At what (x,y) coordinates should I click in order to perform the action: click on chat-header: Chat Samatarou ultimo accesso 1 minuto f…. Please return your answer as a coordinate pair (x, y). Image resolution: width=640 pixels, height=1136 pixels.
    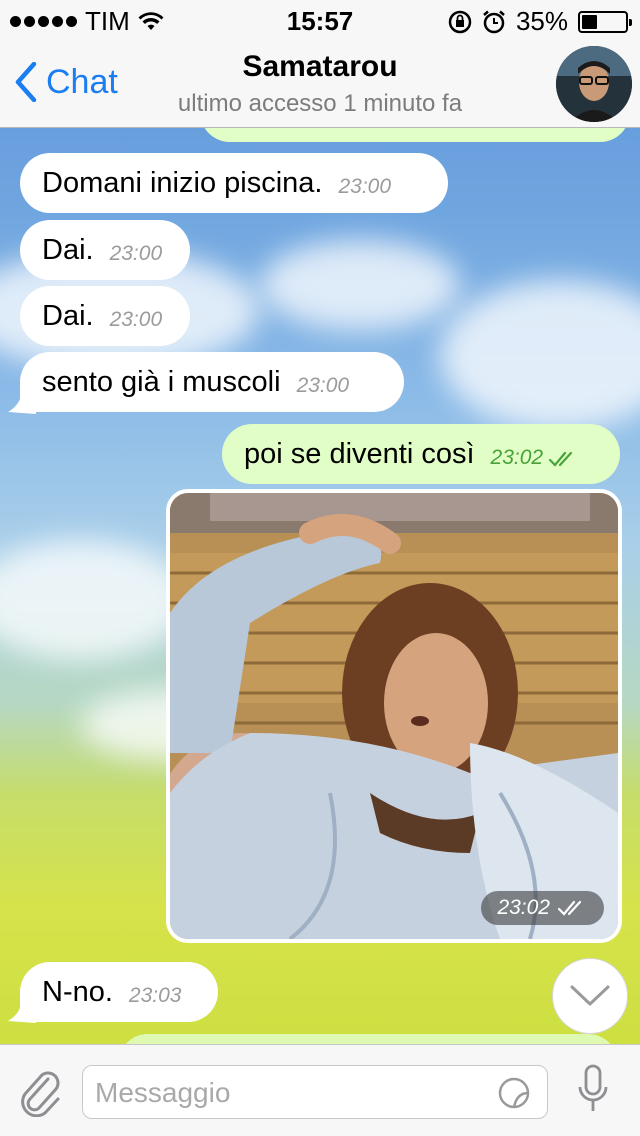
    Looking at the image, I should click on (320, 84).